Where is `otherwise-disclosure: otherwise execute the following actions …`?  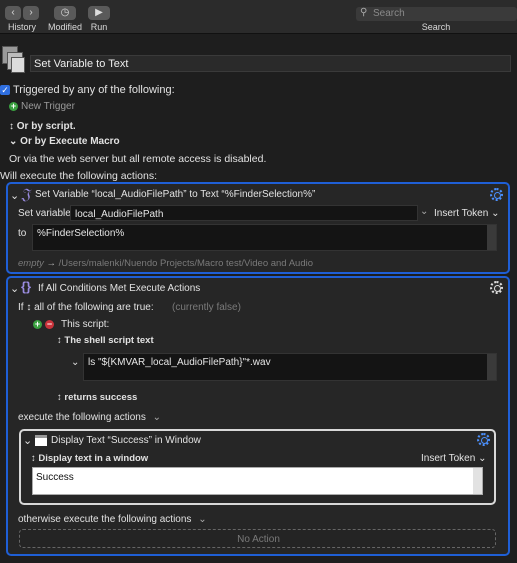 otherwise-disclosure: otherwise execute the following actions … is located at coordinates (112, 519).